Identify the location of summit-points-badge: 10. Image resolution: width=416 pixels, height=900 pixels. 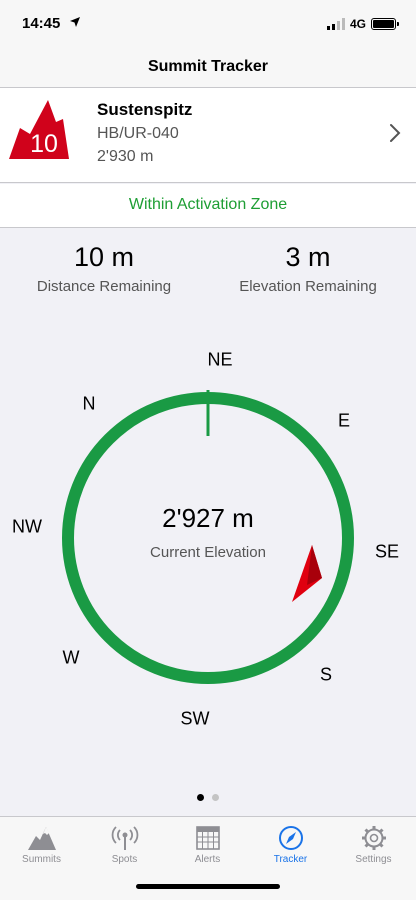
(39, 129).